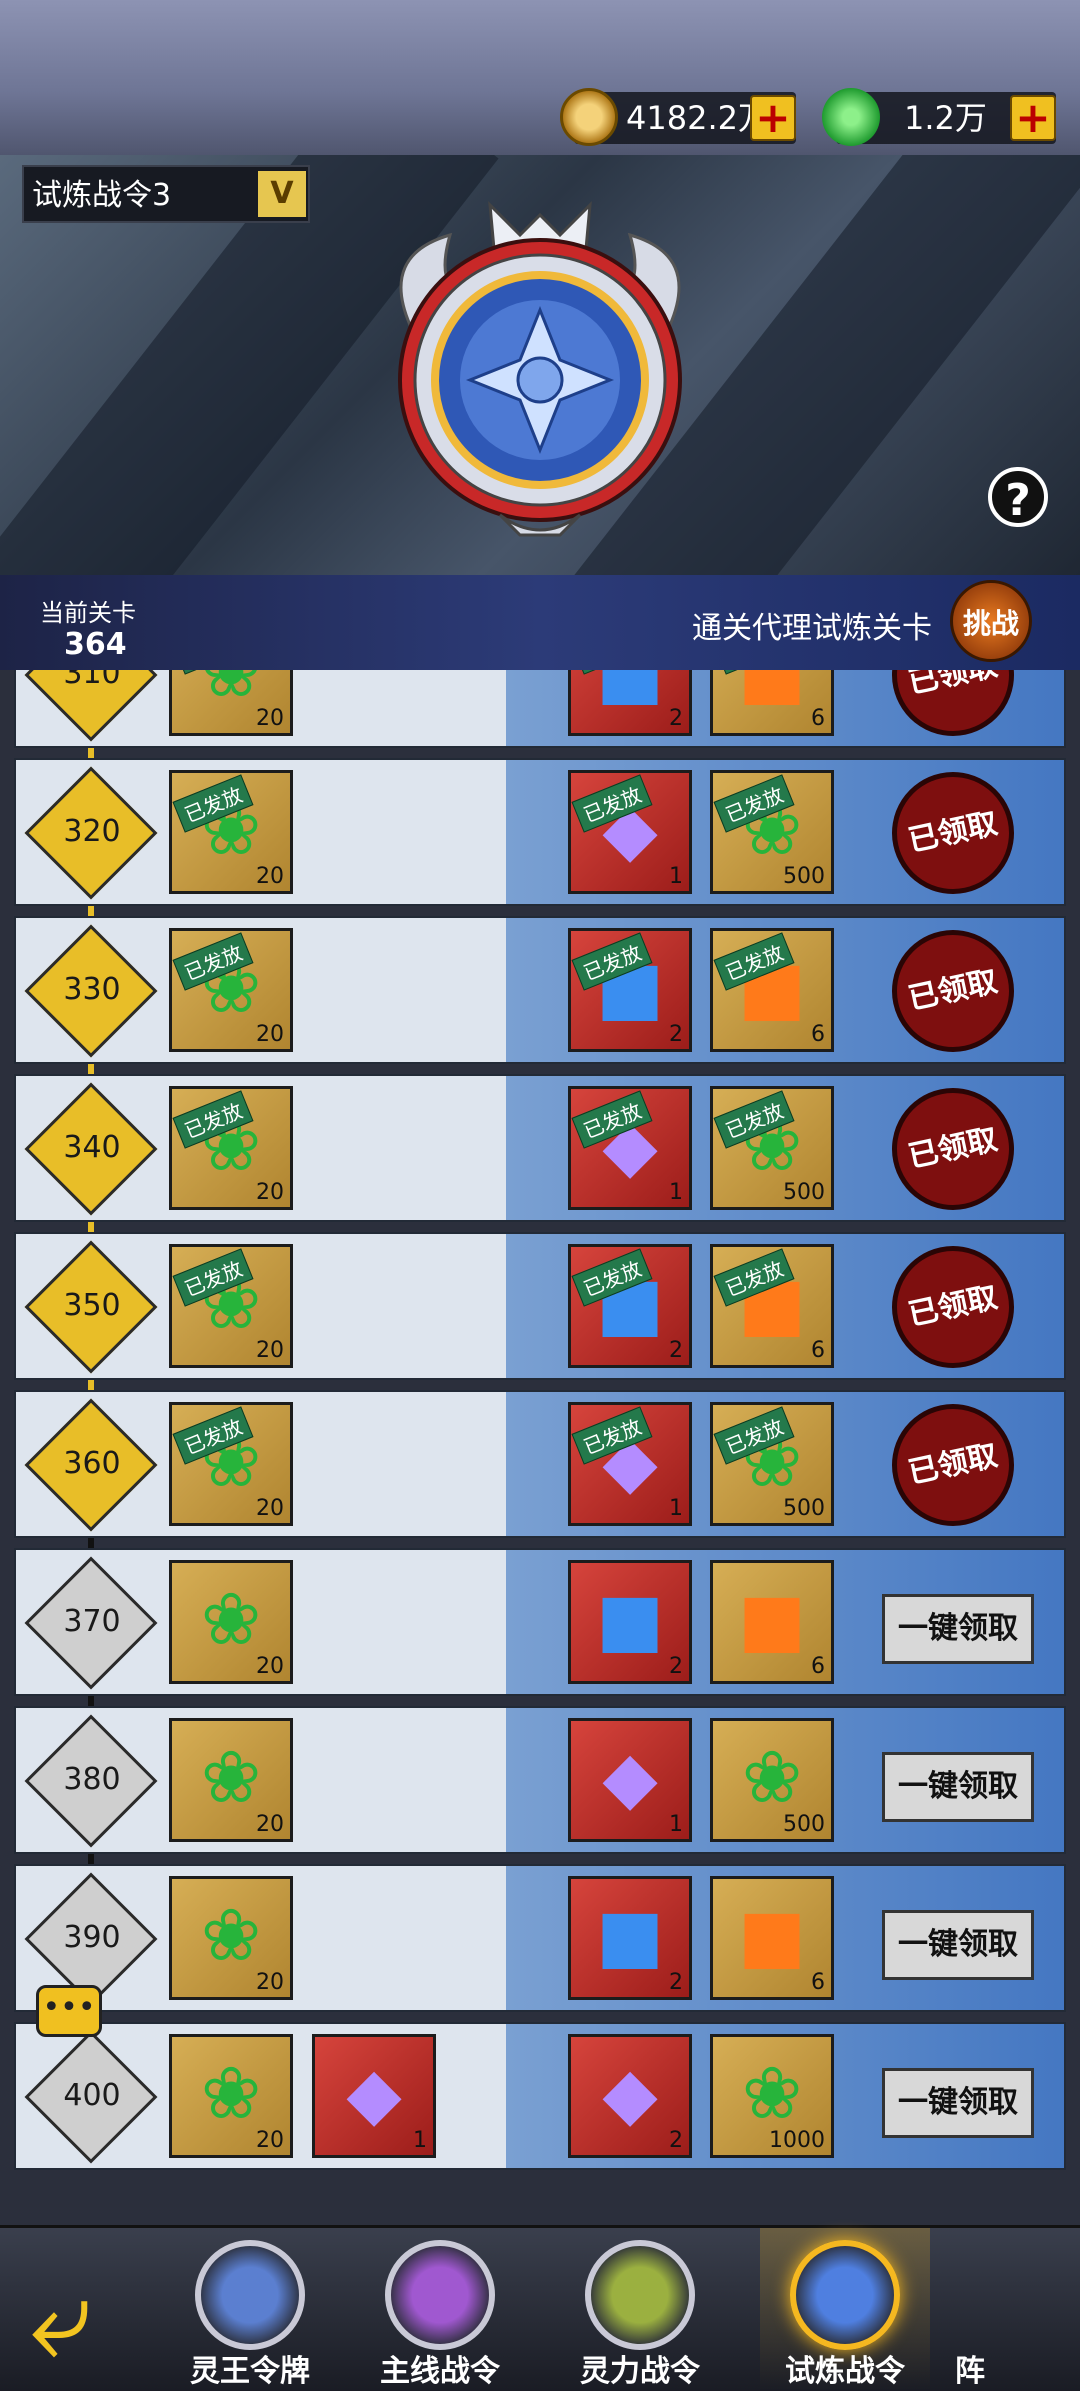 This screenshot has height=2391, width=1080. I want to click on add-jade-button: +, so click(1033, 118).